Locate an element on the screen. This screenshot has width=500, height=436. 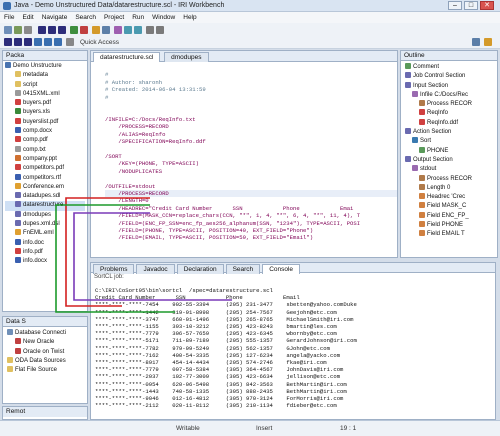
arrow-phone is located at coordinates (152, 256).